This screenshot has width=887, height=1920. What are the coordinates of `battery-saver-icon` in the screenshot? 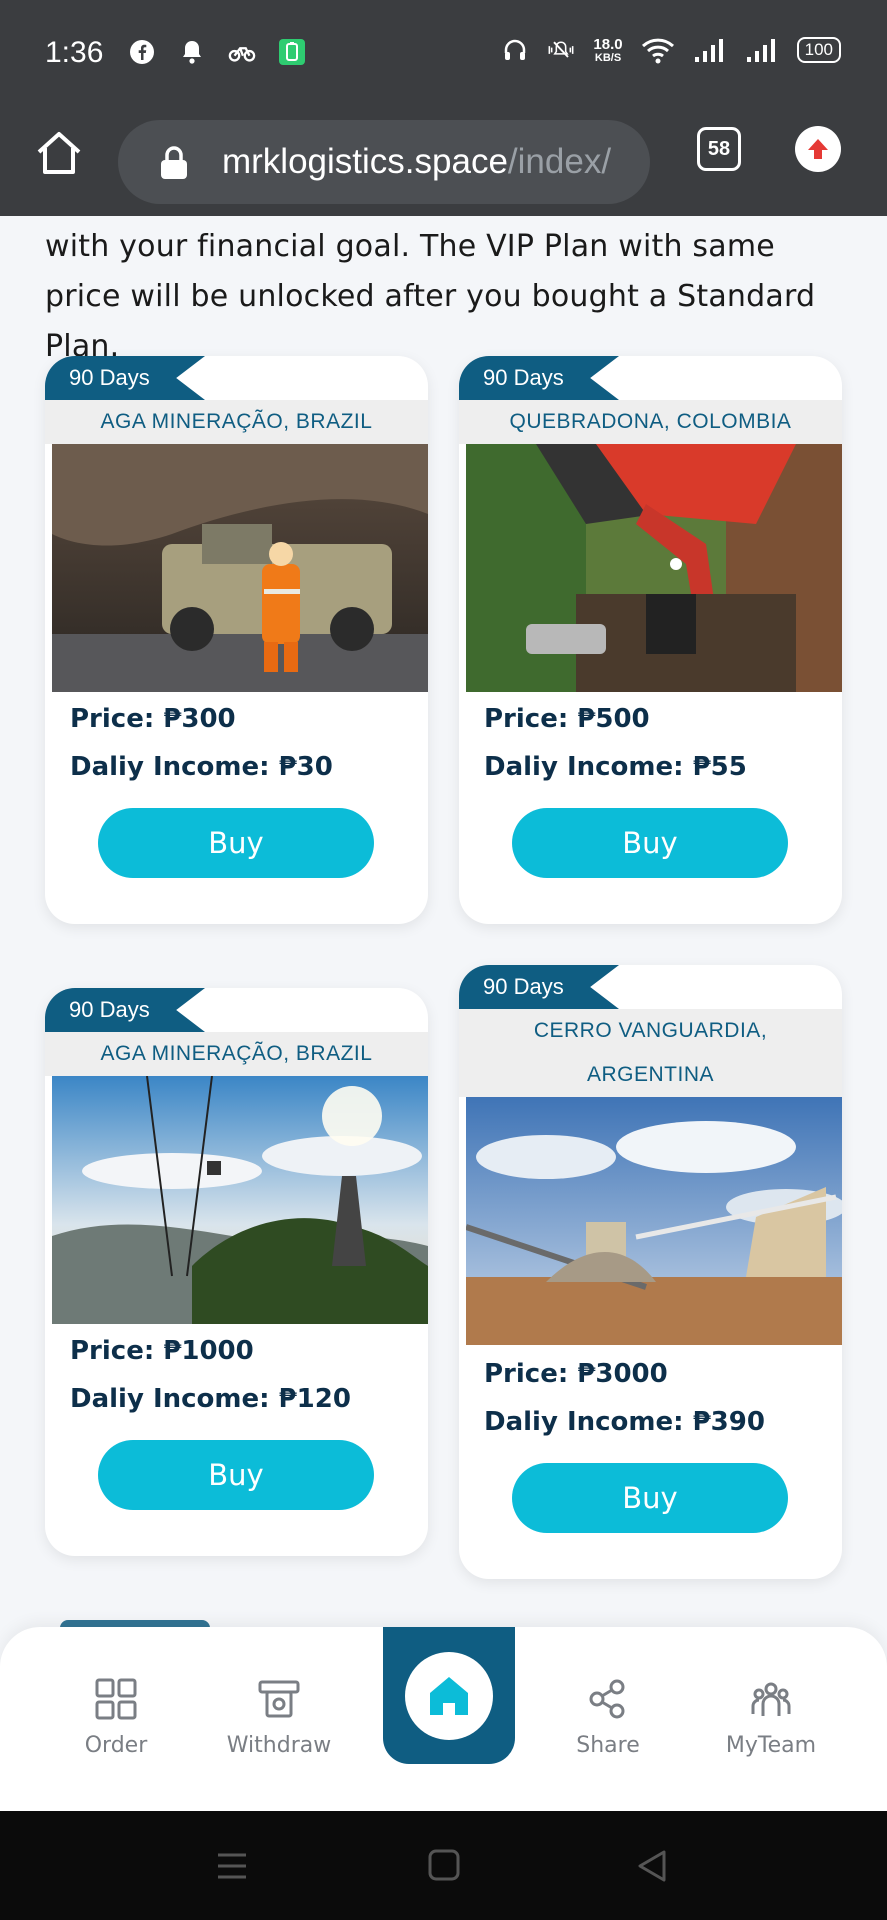 It's located at (292, 52).